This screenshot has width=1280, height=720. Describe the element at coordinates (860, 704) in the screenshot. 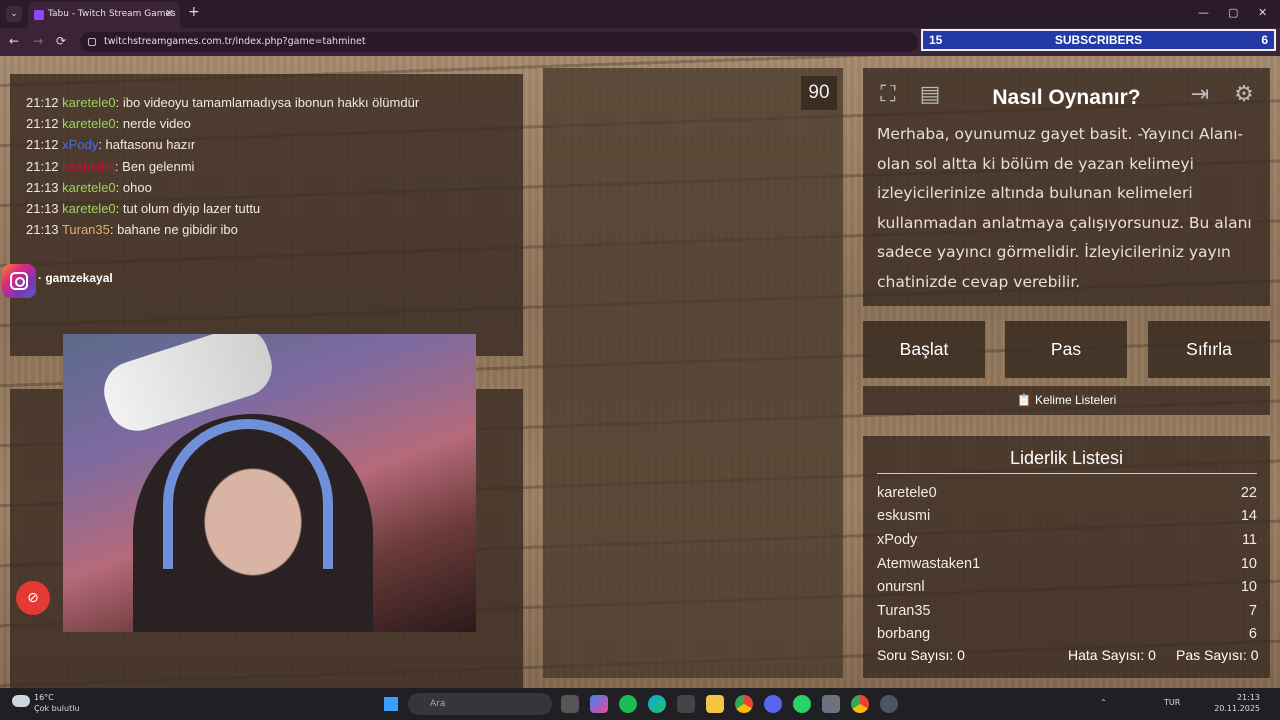

I see `chrome-active-icon` at that location.